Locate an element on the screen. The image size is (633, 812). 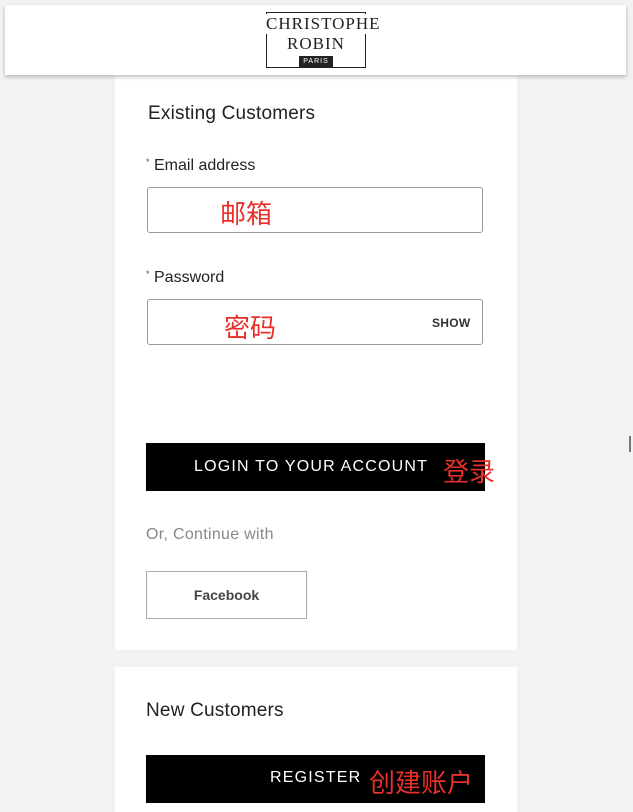
login-button: LOGIN TO YOUR ACCOUNT is located at coordinates (315, 467).